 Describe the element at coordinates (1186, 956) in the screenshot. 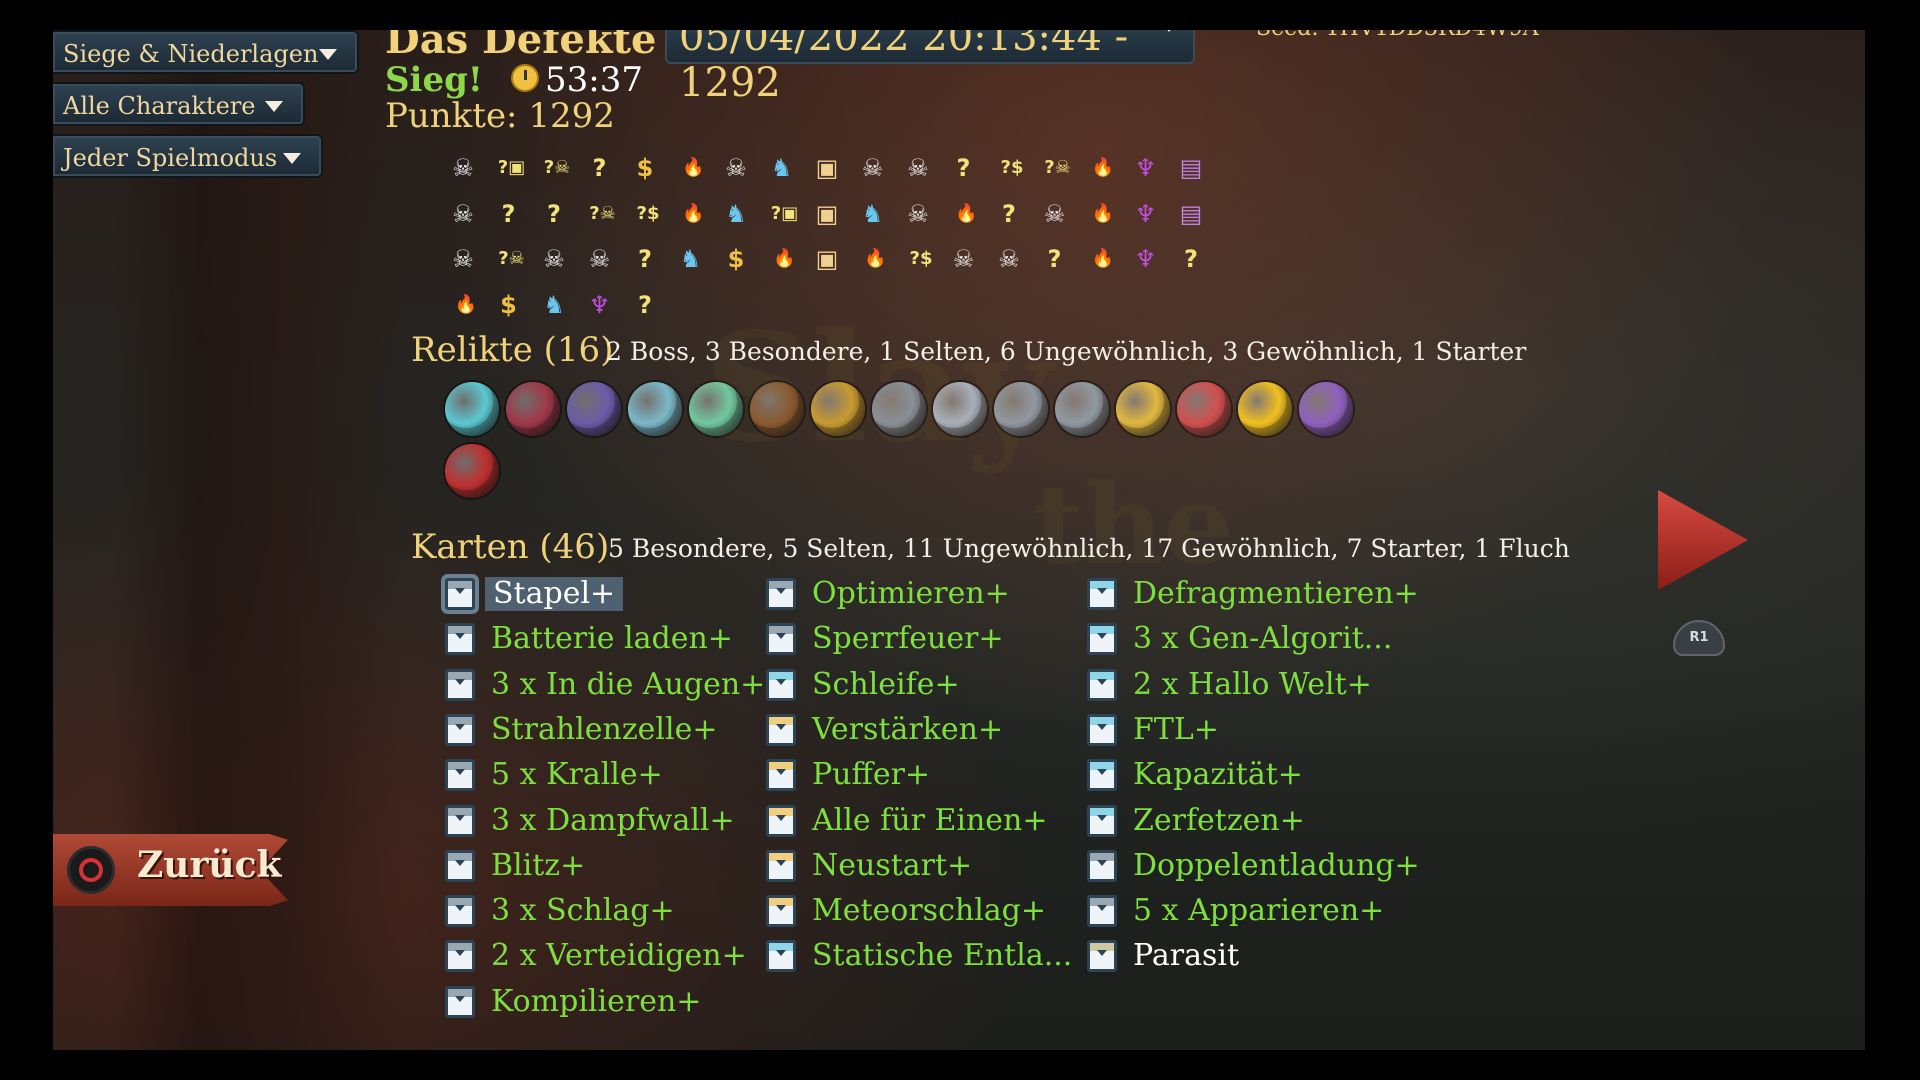

I see `card-name: Parasit` at that location.